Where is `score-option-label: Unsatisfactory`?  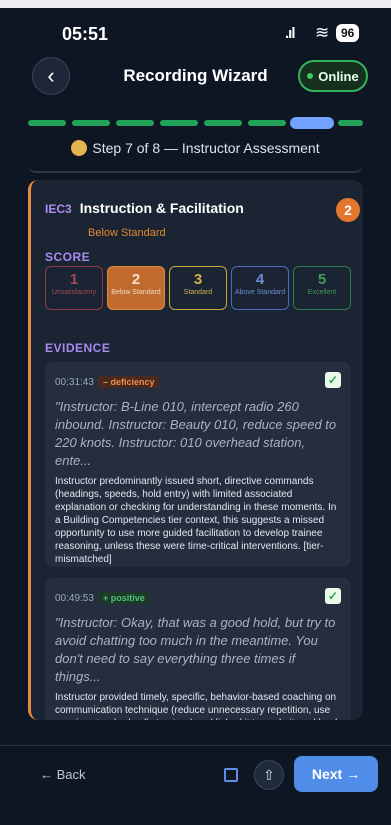 score-option-label: Unsatisfactory is located at coordinates (74, 292).